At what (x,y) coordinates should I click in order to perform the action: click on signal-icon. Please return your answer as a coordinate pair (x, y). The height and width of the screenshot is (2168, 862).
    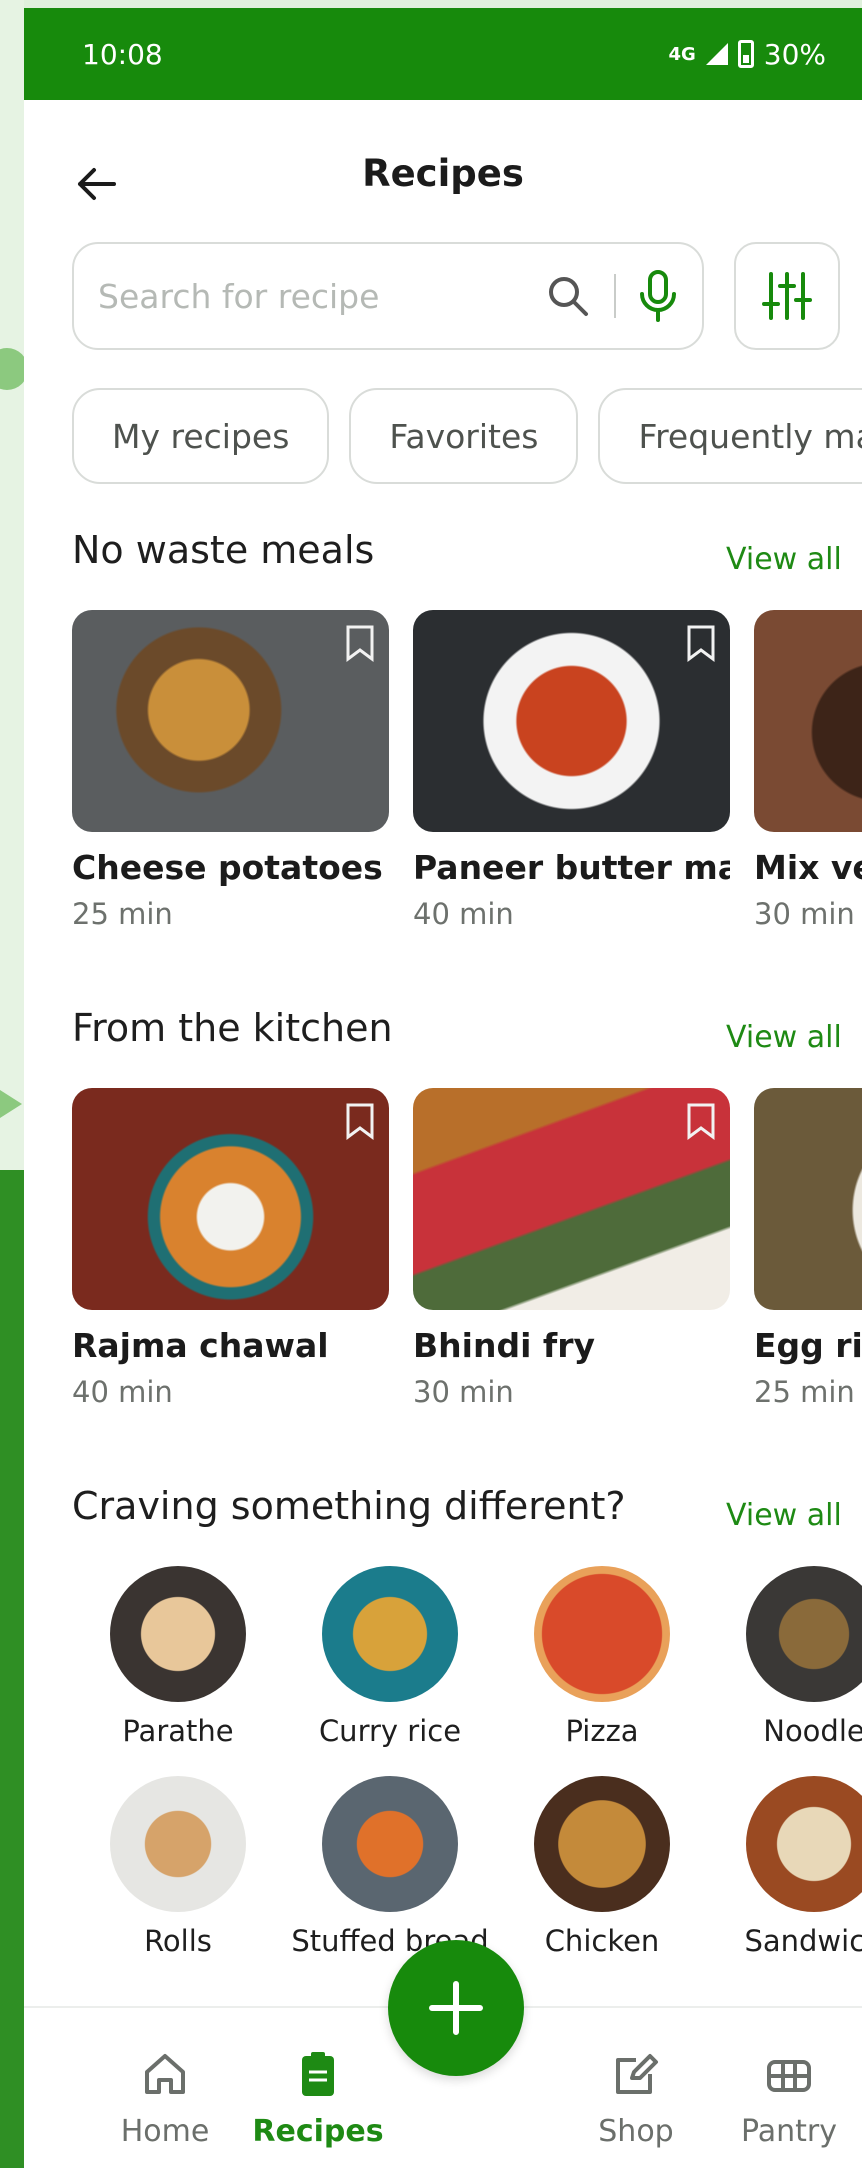
    Looking at the image, I should click on (716, 54).